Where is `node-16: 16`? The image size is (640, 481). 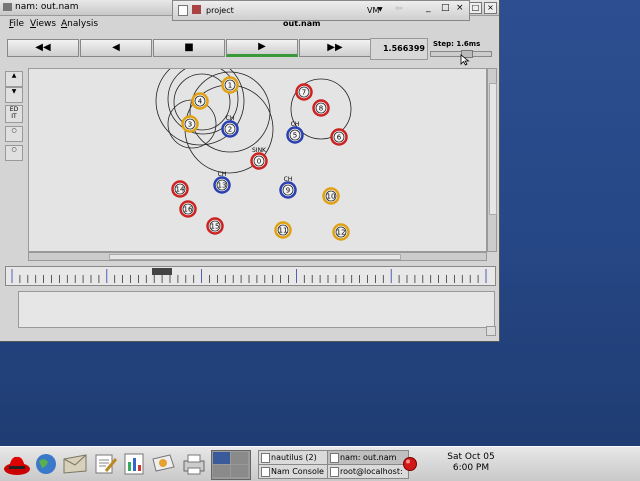
node-16: 16 is located at coordinates (188, 209).